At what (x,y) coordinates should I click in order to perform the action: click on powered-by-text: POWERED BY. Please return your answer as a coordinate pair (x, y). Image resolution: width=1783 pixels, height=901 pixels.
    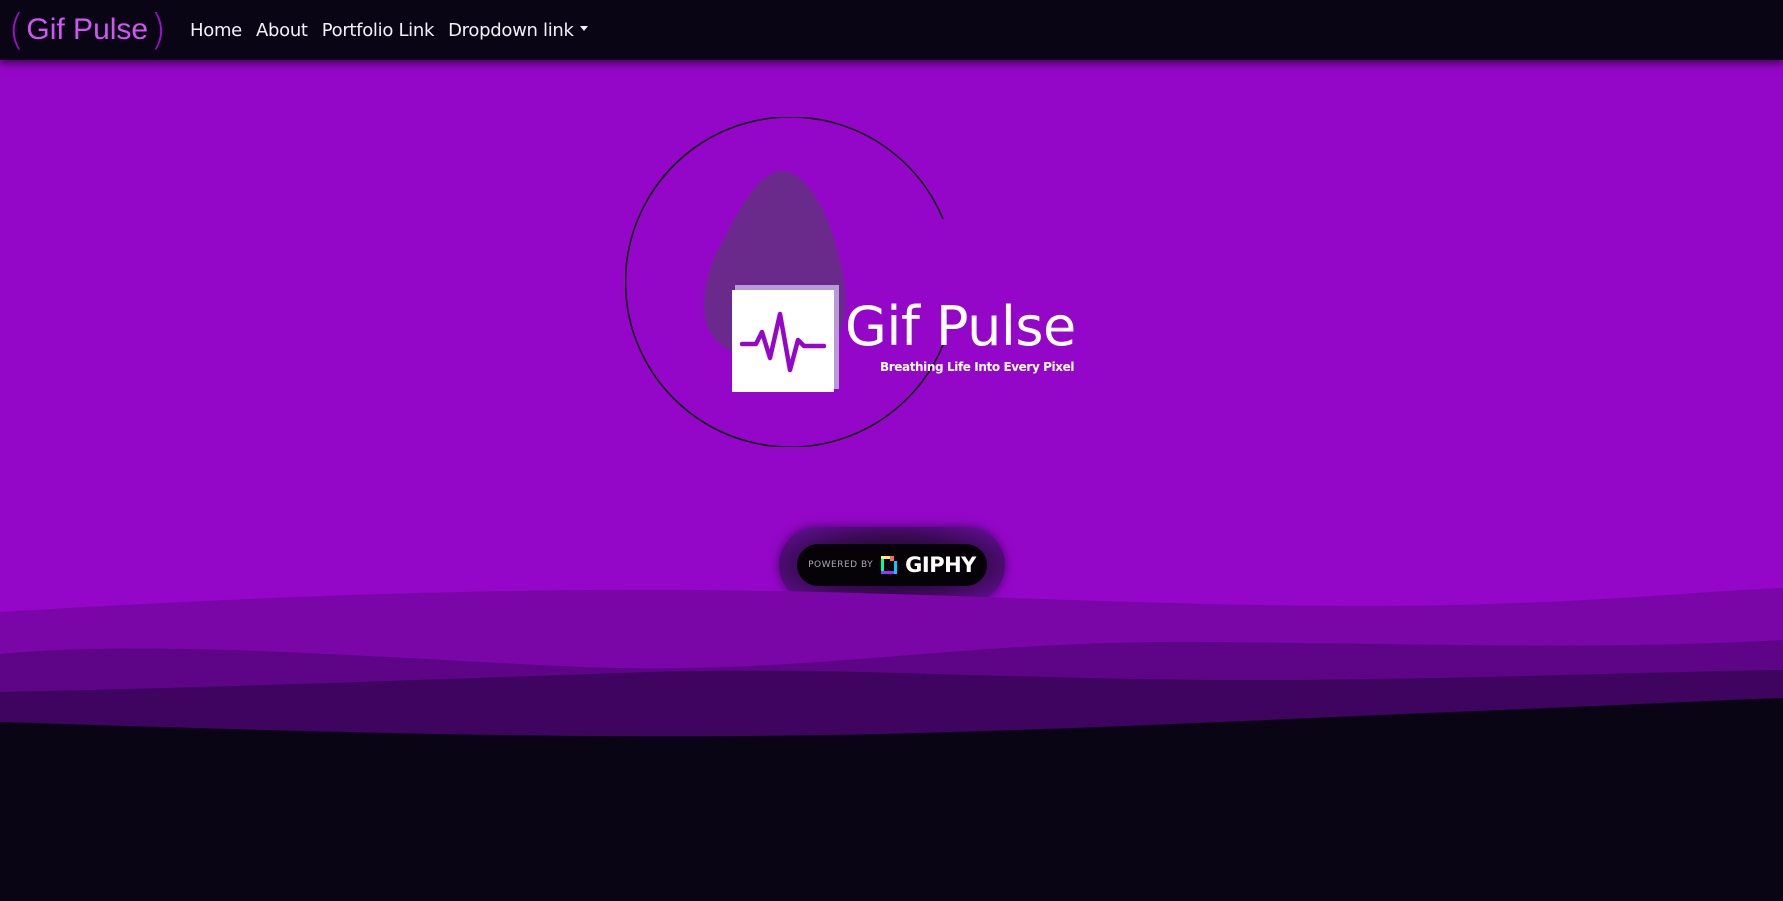
    Looking at the image, I should click on (841, 565).